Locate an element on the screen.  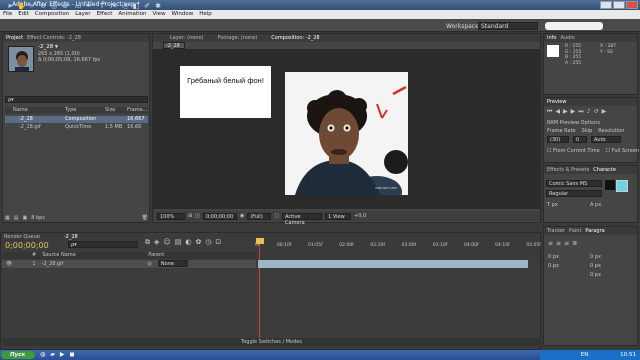
menu-layer: Layer is located at coordinates (82, 14).